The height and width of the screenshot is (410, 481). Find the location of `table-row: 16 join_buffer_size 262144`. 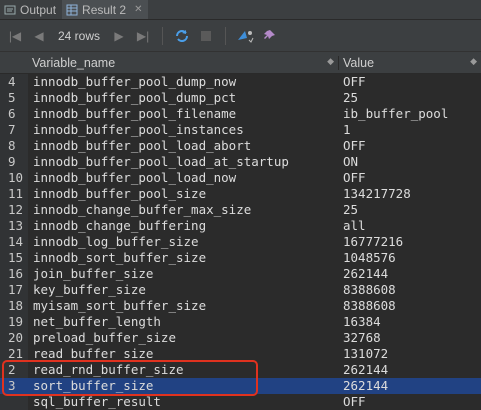

table-row: 16 join_buffer_size 262144 is located at coordinates (240, 274).